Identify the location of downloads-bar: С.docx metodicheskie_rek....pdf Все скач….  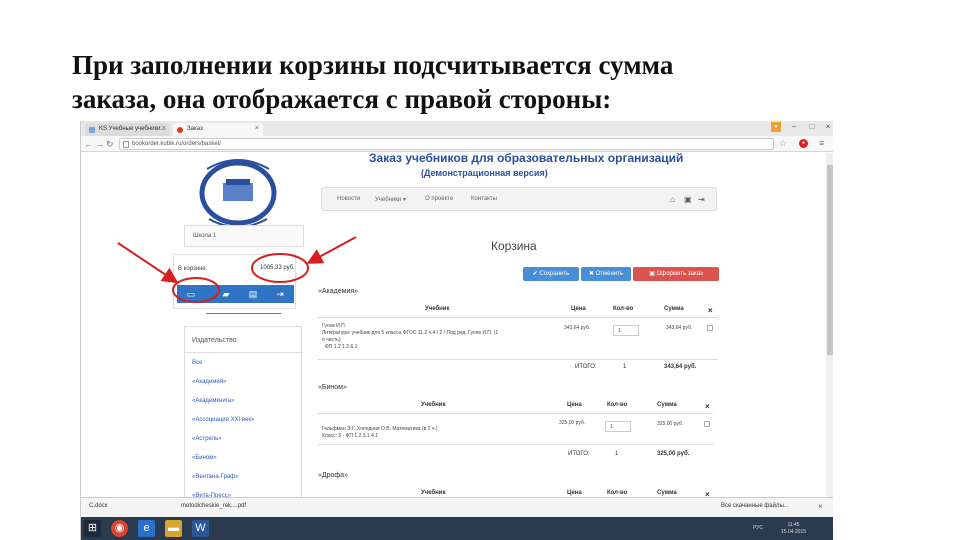
(457, 507).